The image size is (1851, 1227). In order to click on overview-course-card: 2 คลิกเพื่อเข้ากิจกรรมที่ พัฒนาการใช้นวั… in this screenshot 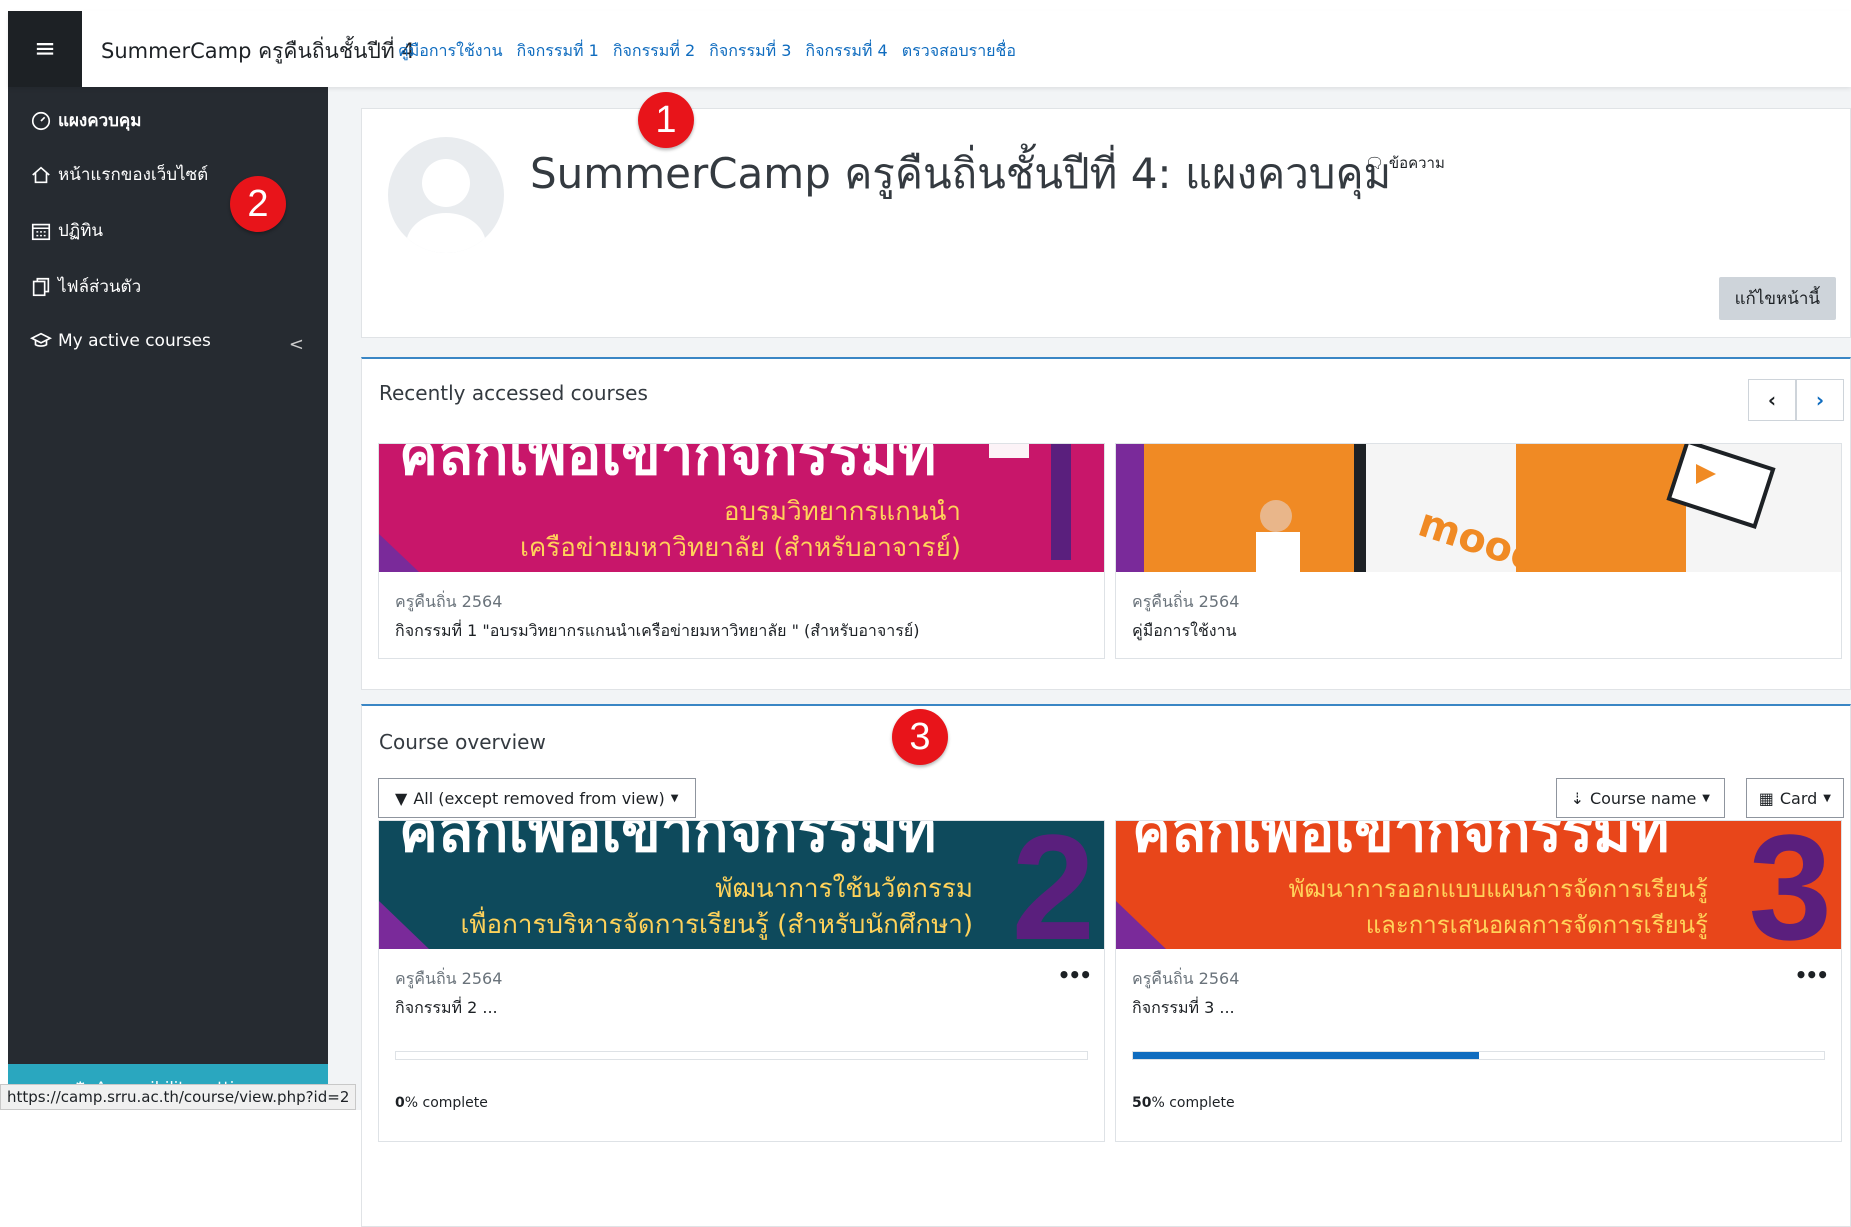, I will do `click(741, 981)`.